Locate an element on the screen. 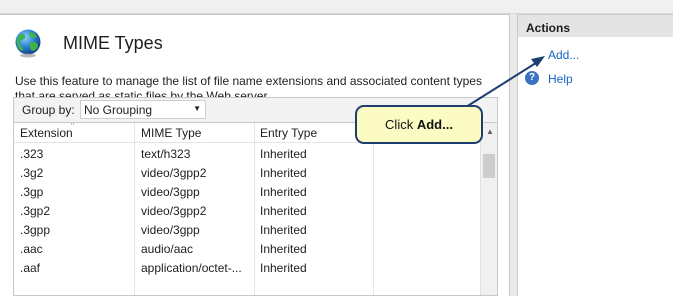 This screenshot has height=296, width=673. callout-arrow is located at coordinates (505, 82).